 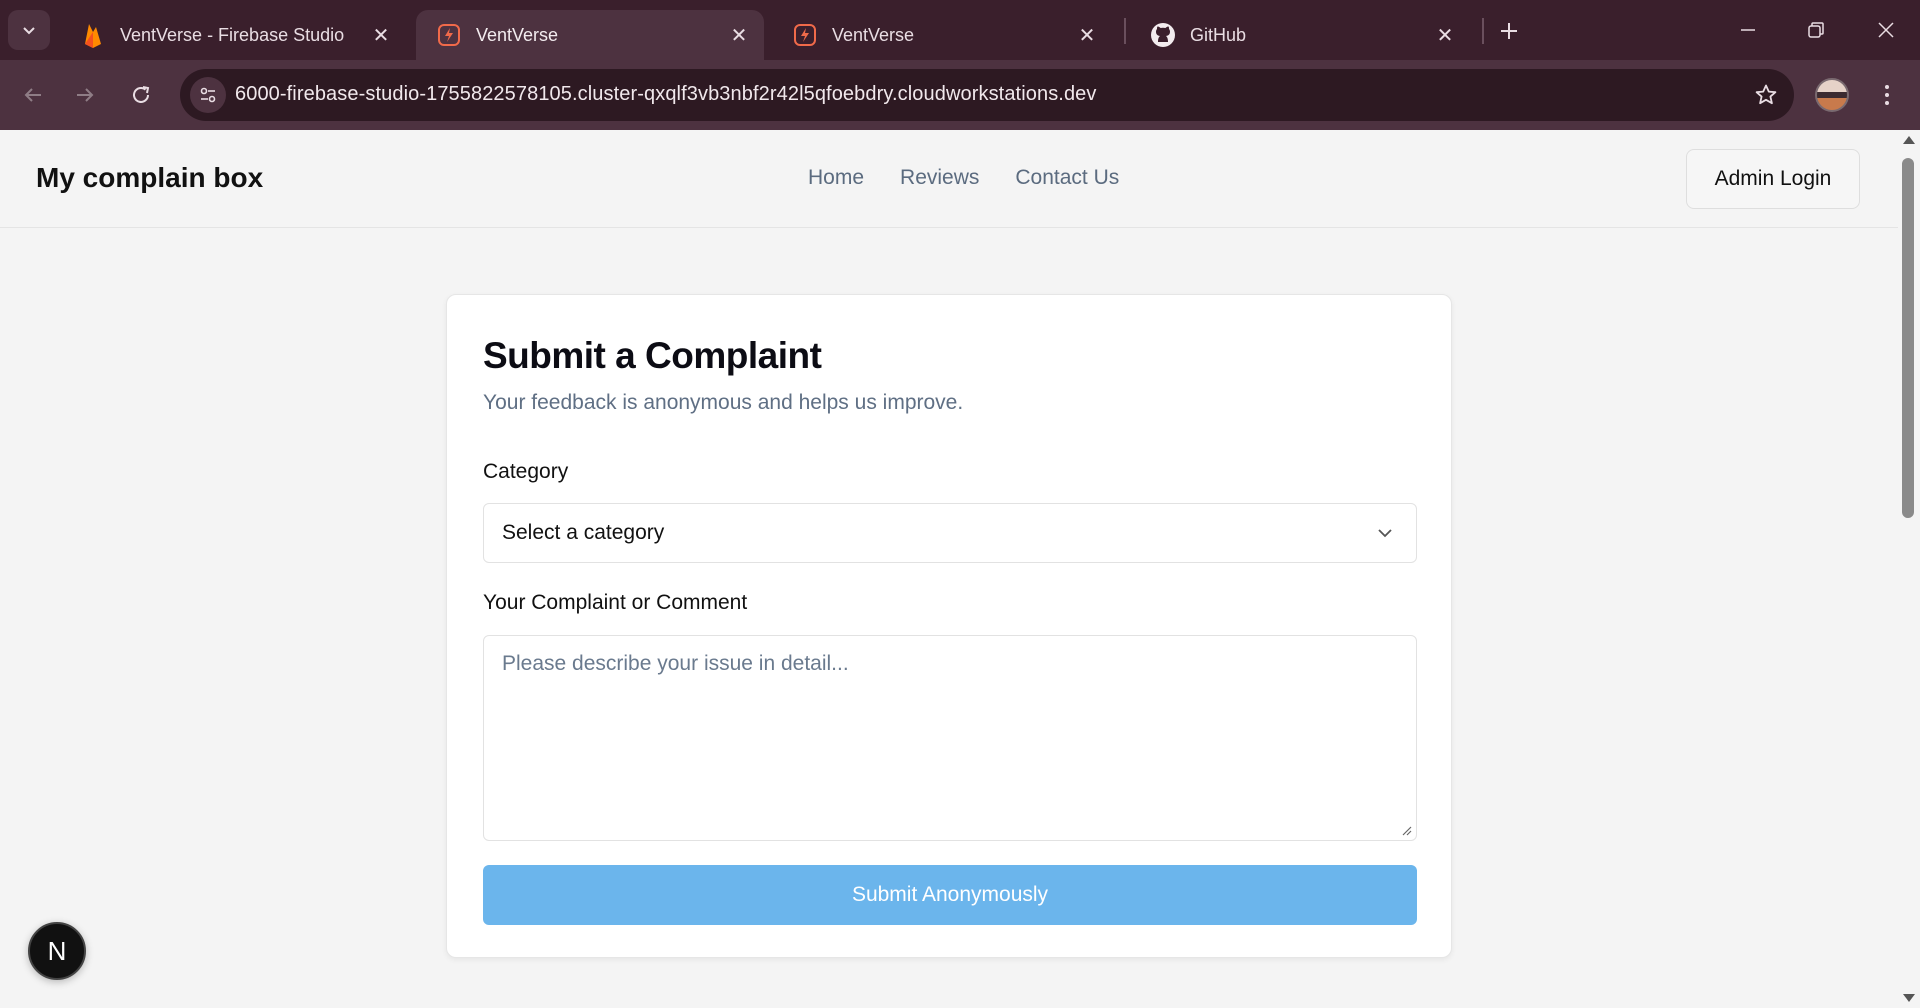 I want to click on nav-reviews-link: Reviews, so click(x=939, y=178).